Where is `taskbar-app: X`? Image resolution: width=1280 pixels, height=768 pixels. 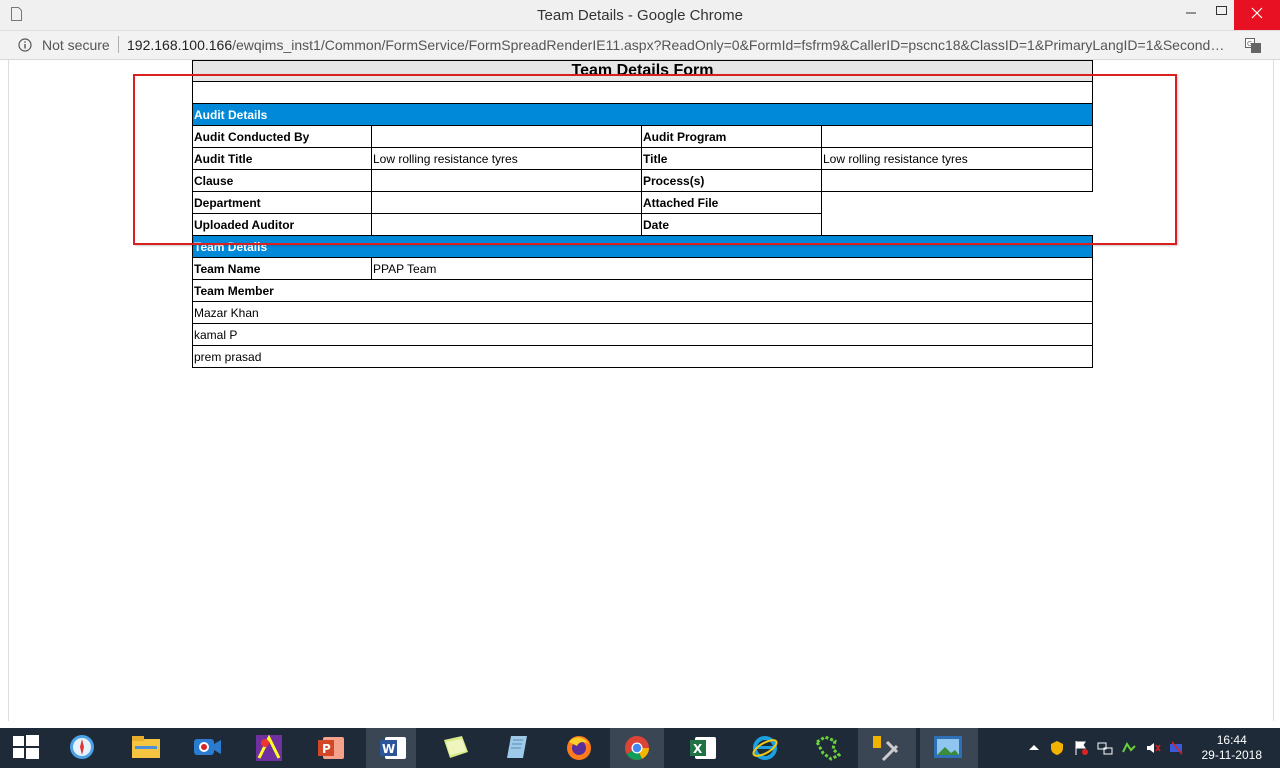
taskbar-app: X is located at coordinates (701, 748).